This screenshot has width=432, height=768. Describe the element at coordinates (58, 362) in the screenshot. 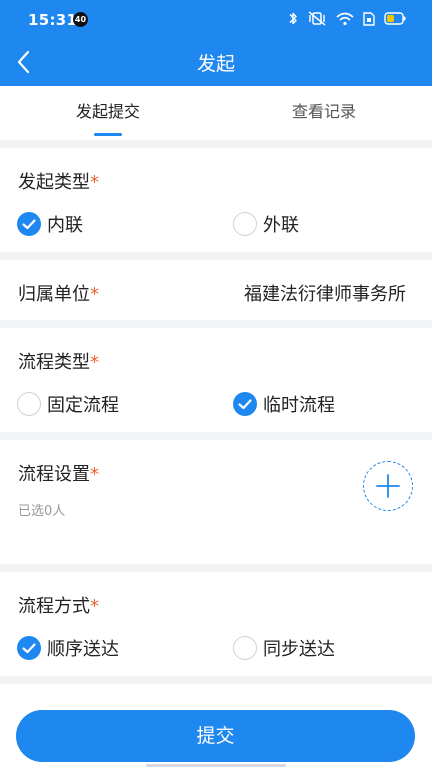

I see `flow-type-label: 流程类型*` at that location.